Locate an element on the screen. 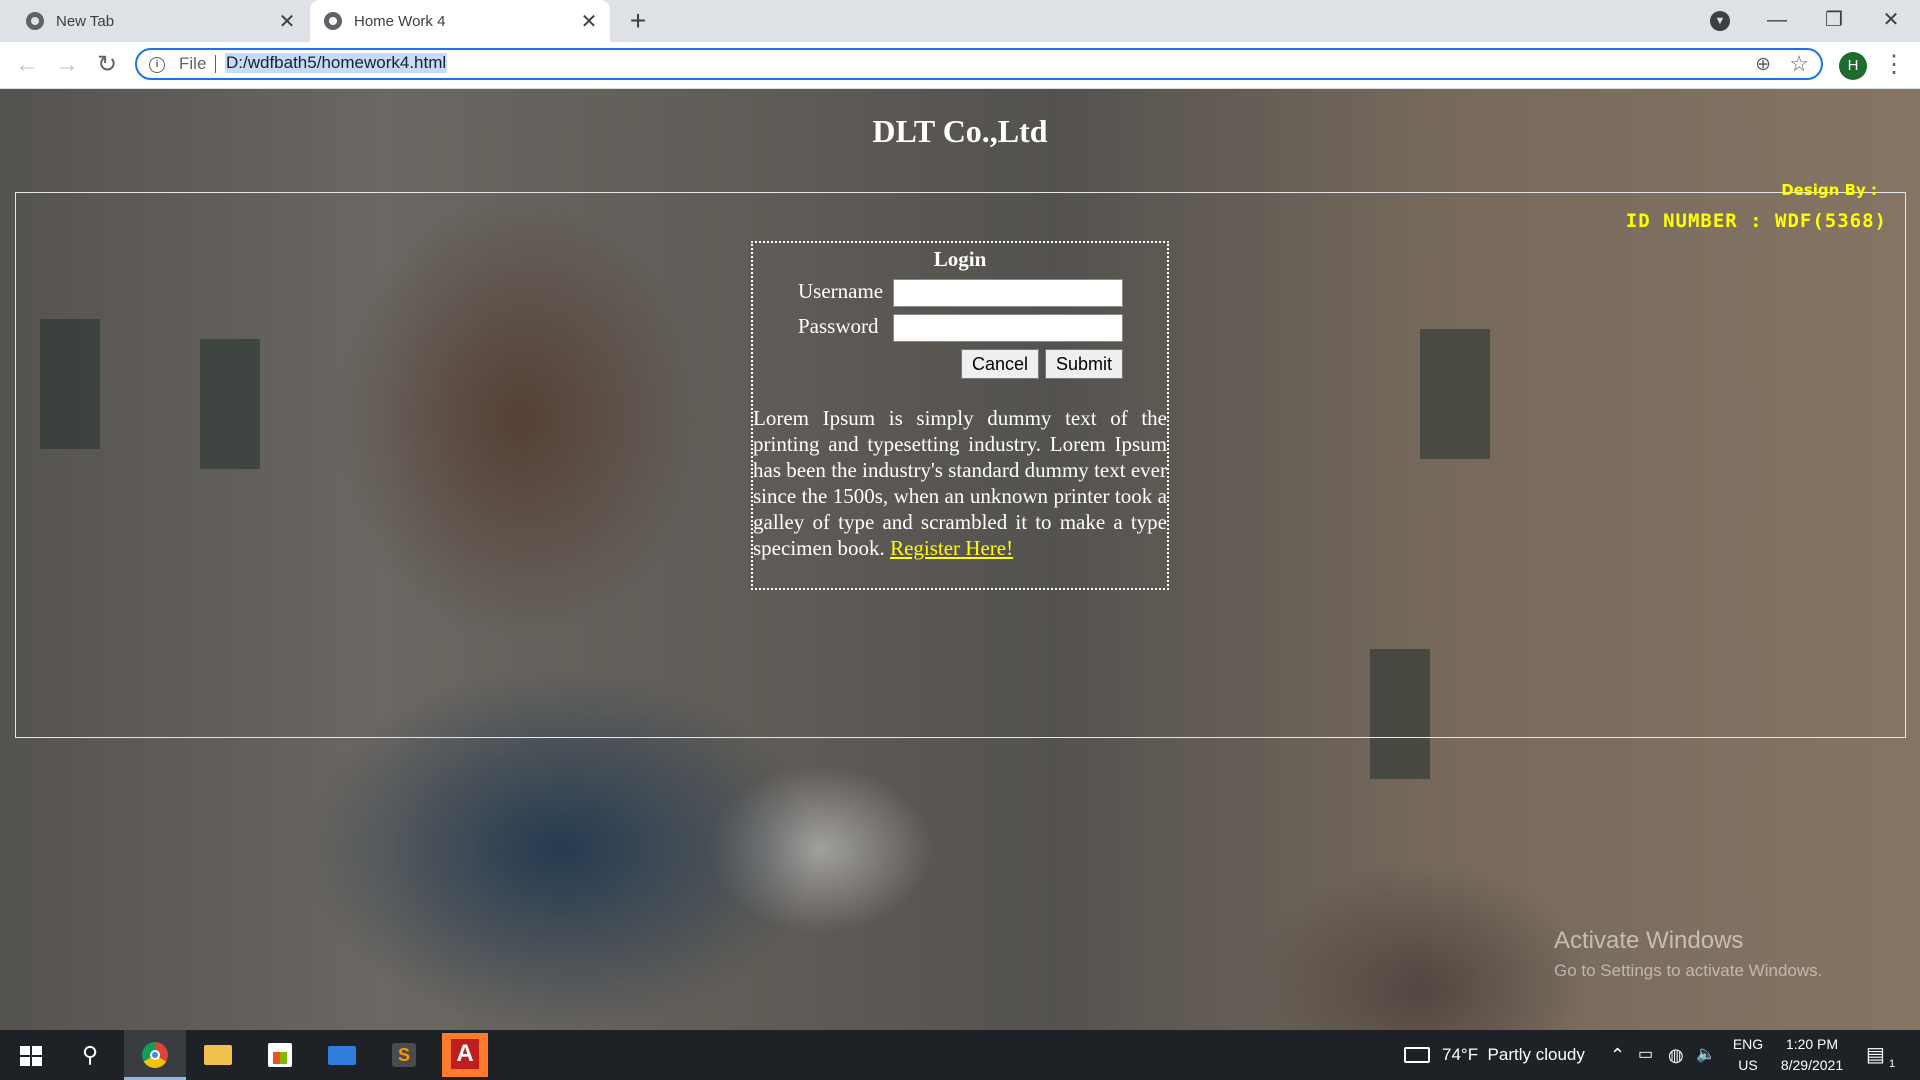 The image size is (1920, 1080). activate-windows-title: Activate Windows is located at coordinates (1649, 940).